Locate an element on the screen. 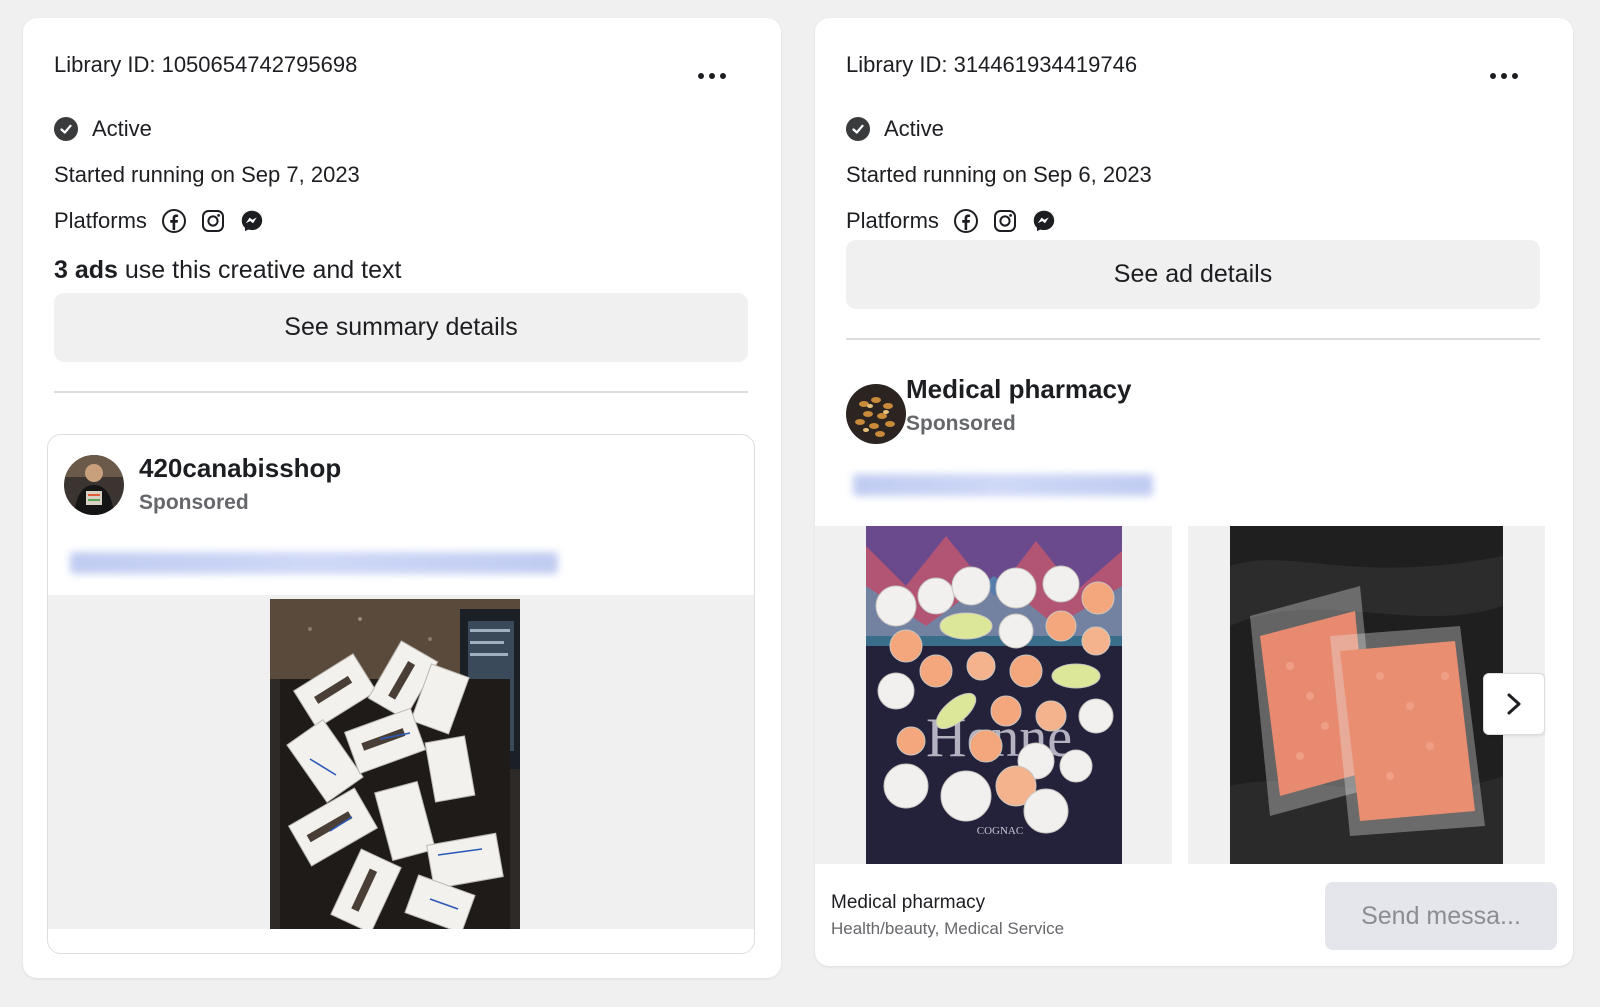  ad-image-area is located at coordinates (401, 762).